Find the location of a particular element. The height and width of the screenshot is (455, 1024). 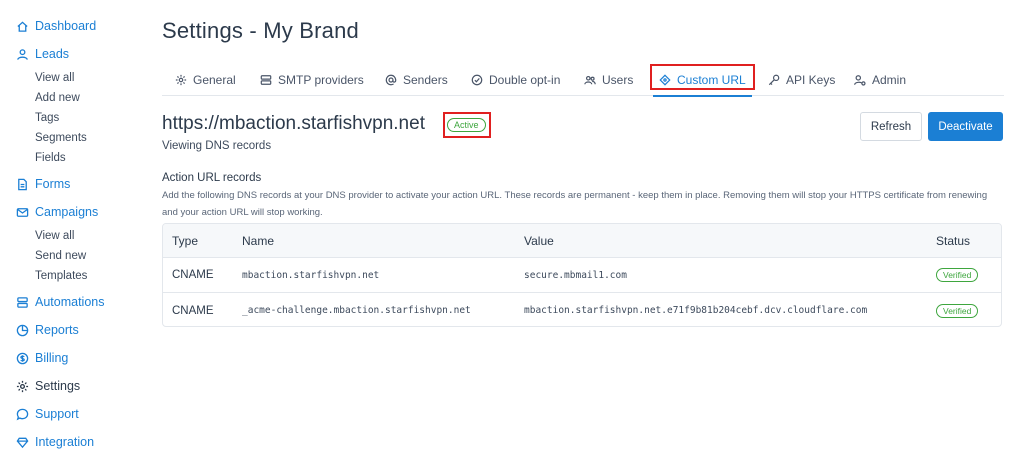

users-icon is located at coordinates (590, 80).